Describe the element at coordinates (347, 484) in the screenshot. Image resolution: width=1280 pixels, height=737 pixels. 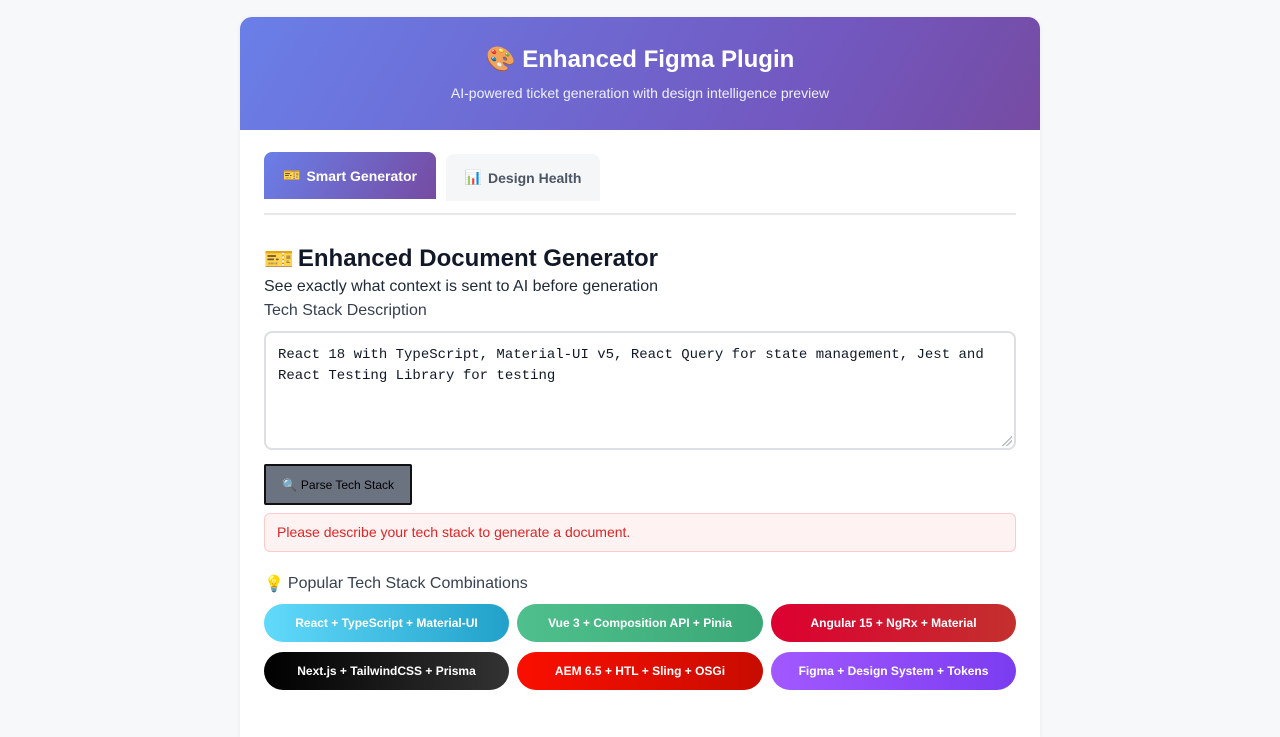
I see `parse-button-label: Parse Tech Stack` at that location.